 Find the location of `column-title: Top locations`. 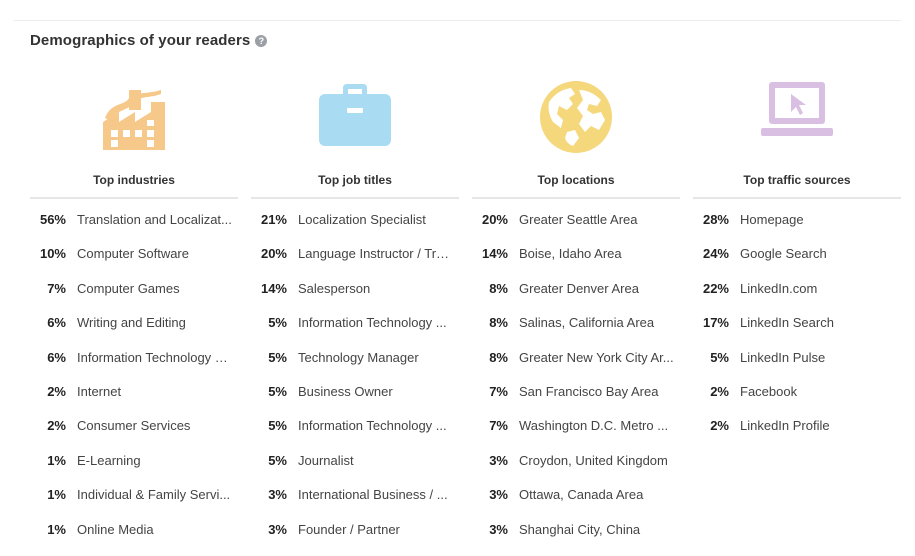

column-title: Top locations is located at coordinates (576, 186).